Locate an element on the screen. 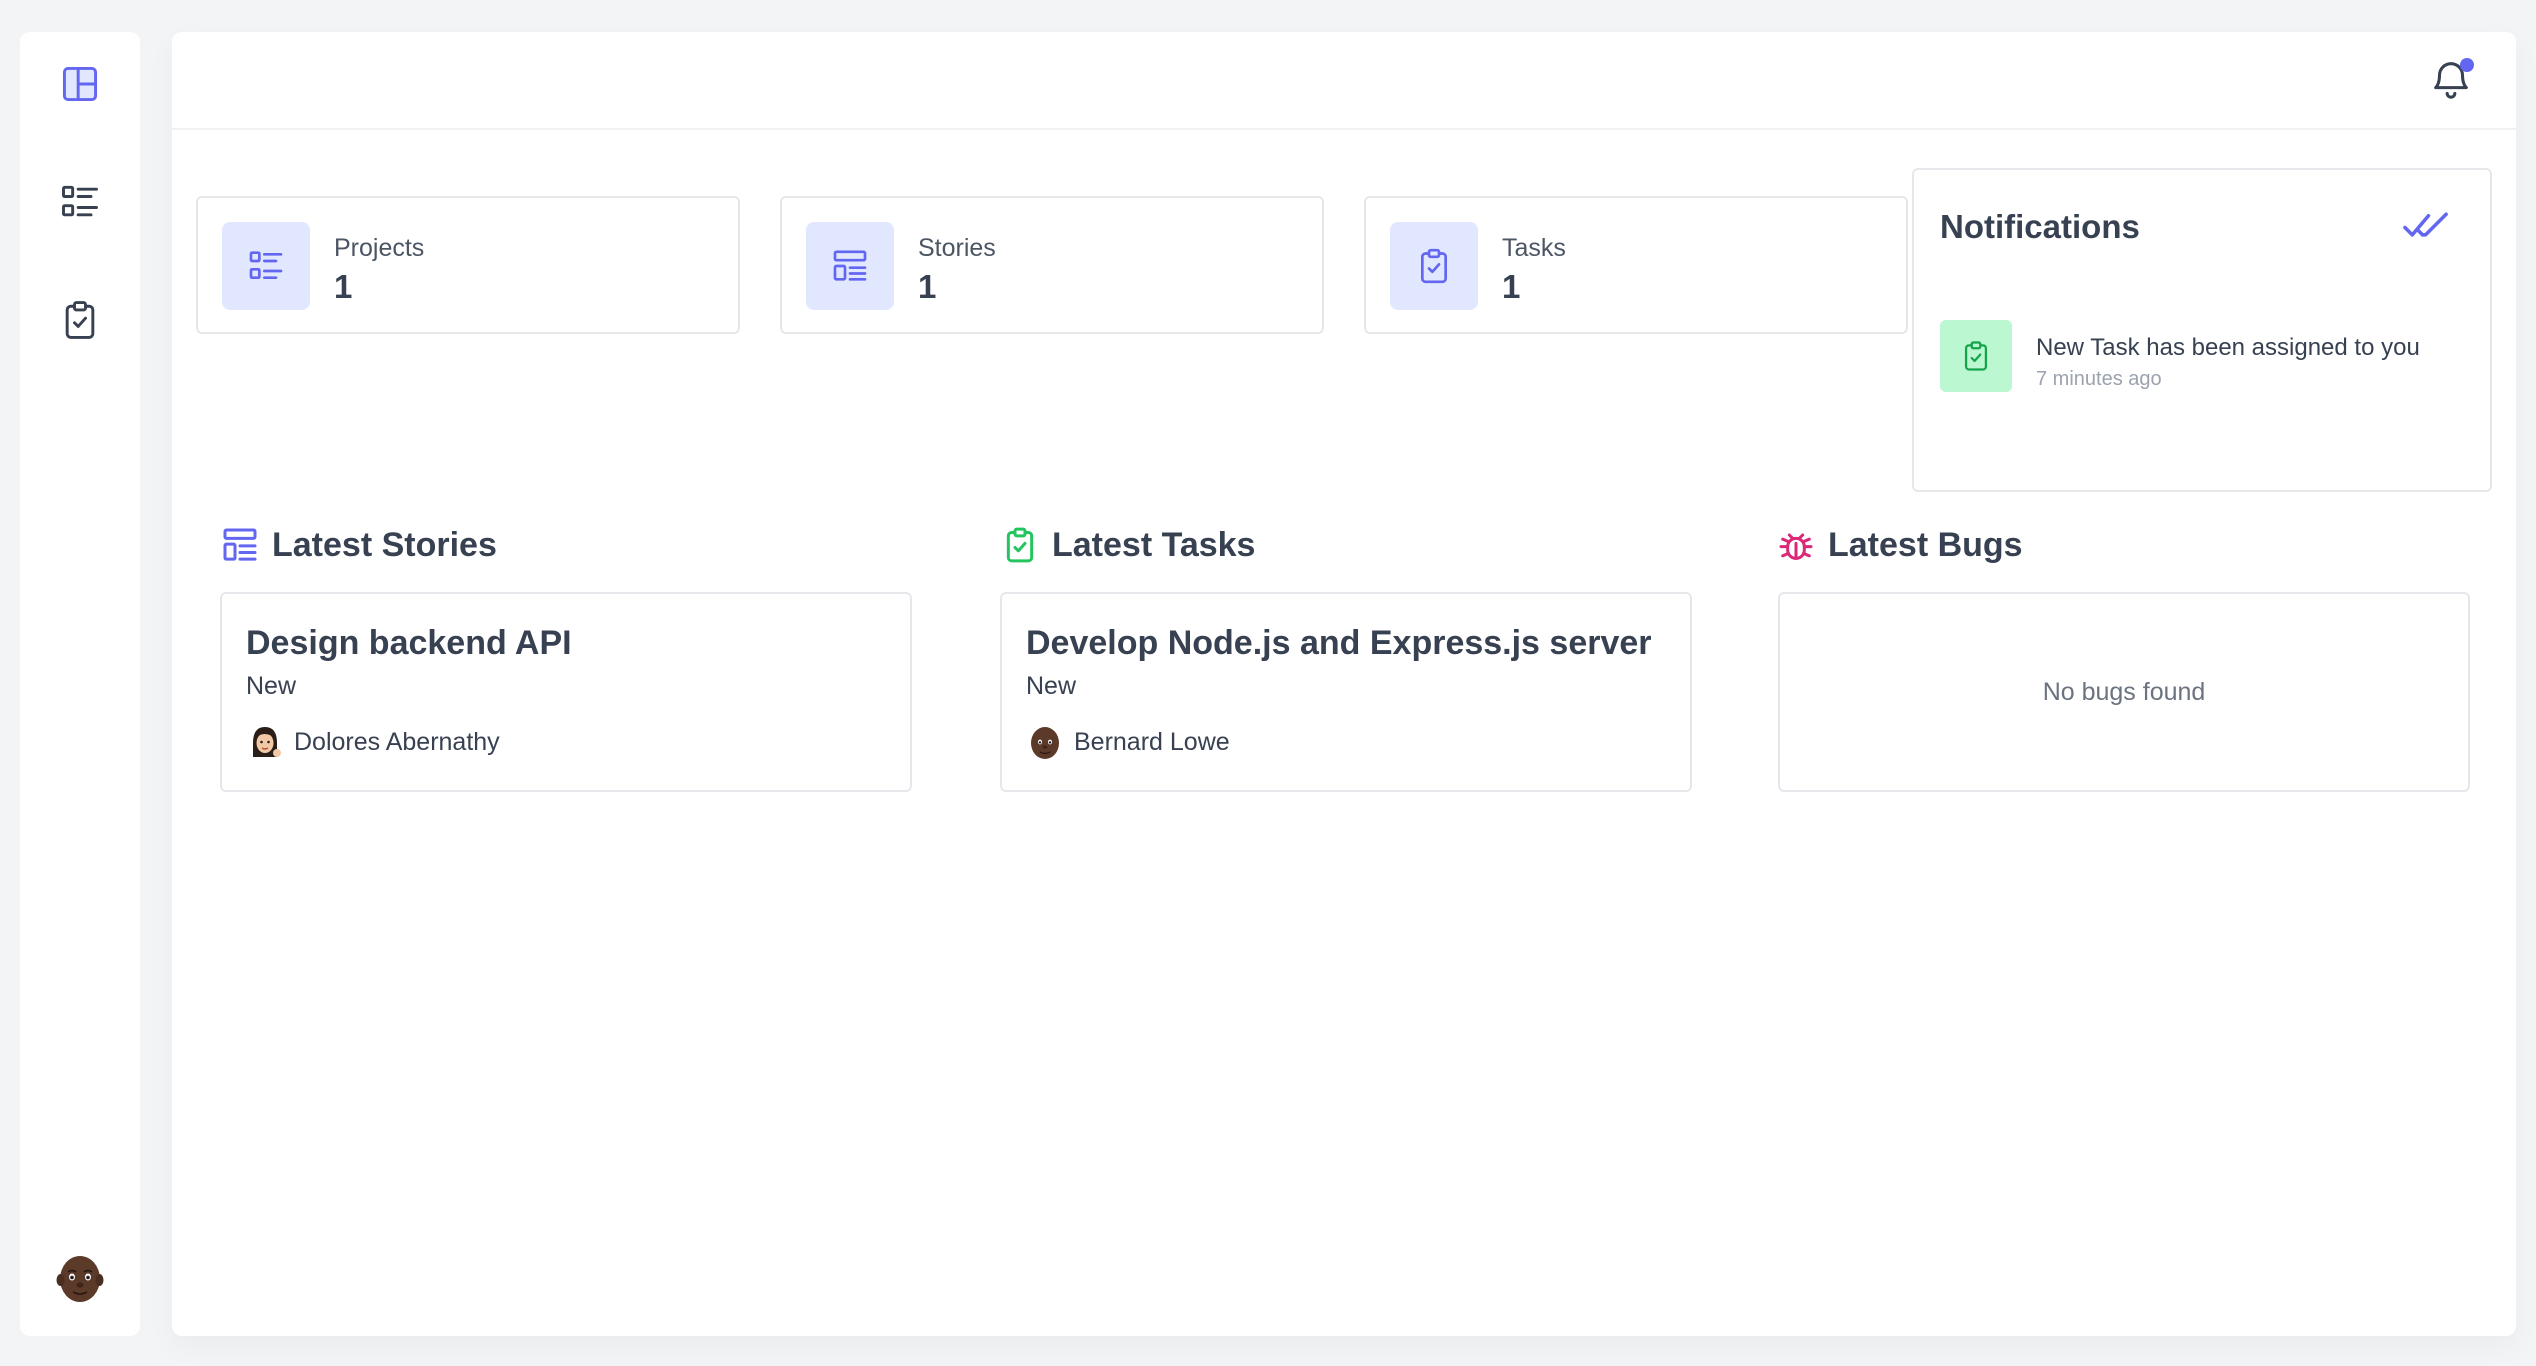 The height and width of the screenshot is (1366, 2536). unread-indicator is located at coordinates (2467, 65).